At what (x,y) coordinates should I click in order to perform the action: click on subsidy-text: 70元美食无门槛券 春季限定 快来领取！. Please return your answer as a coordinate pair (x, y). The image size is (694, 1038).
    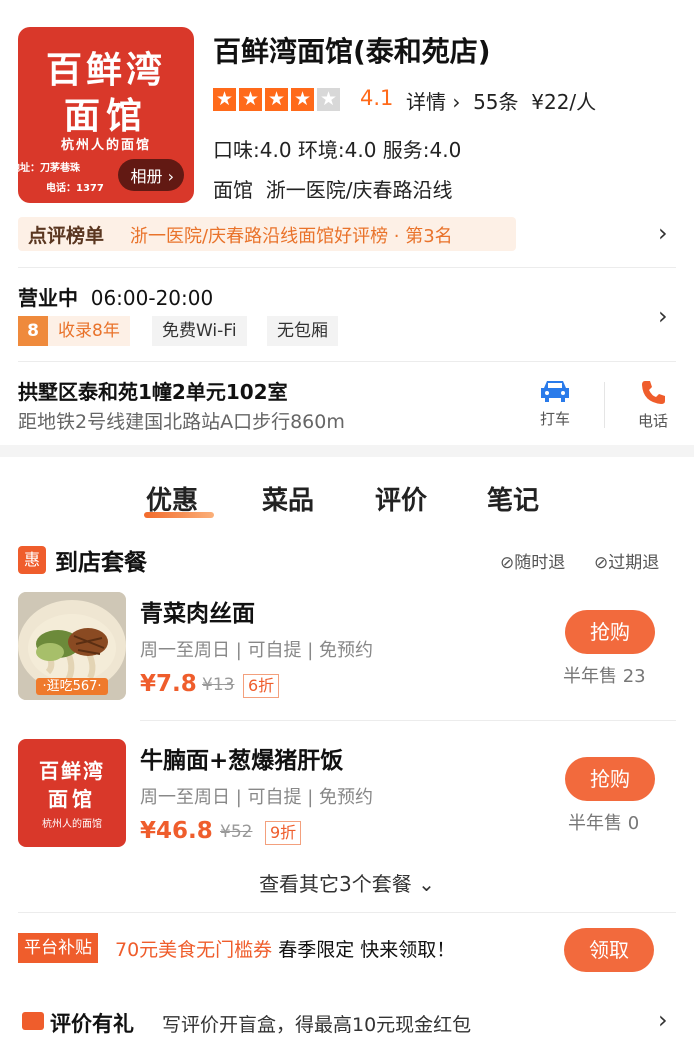
    Looking at the image, I should click on (285, 950).